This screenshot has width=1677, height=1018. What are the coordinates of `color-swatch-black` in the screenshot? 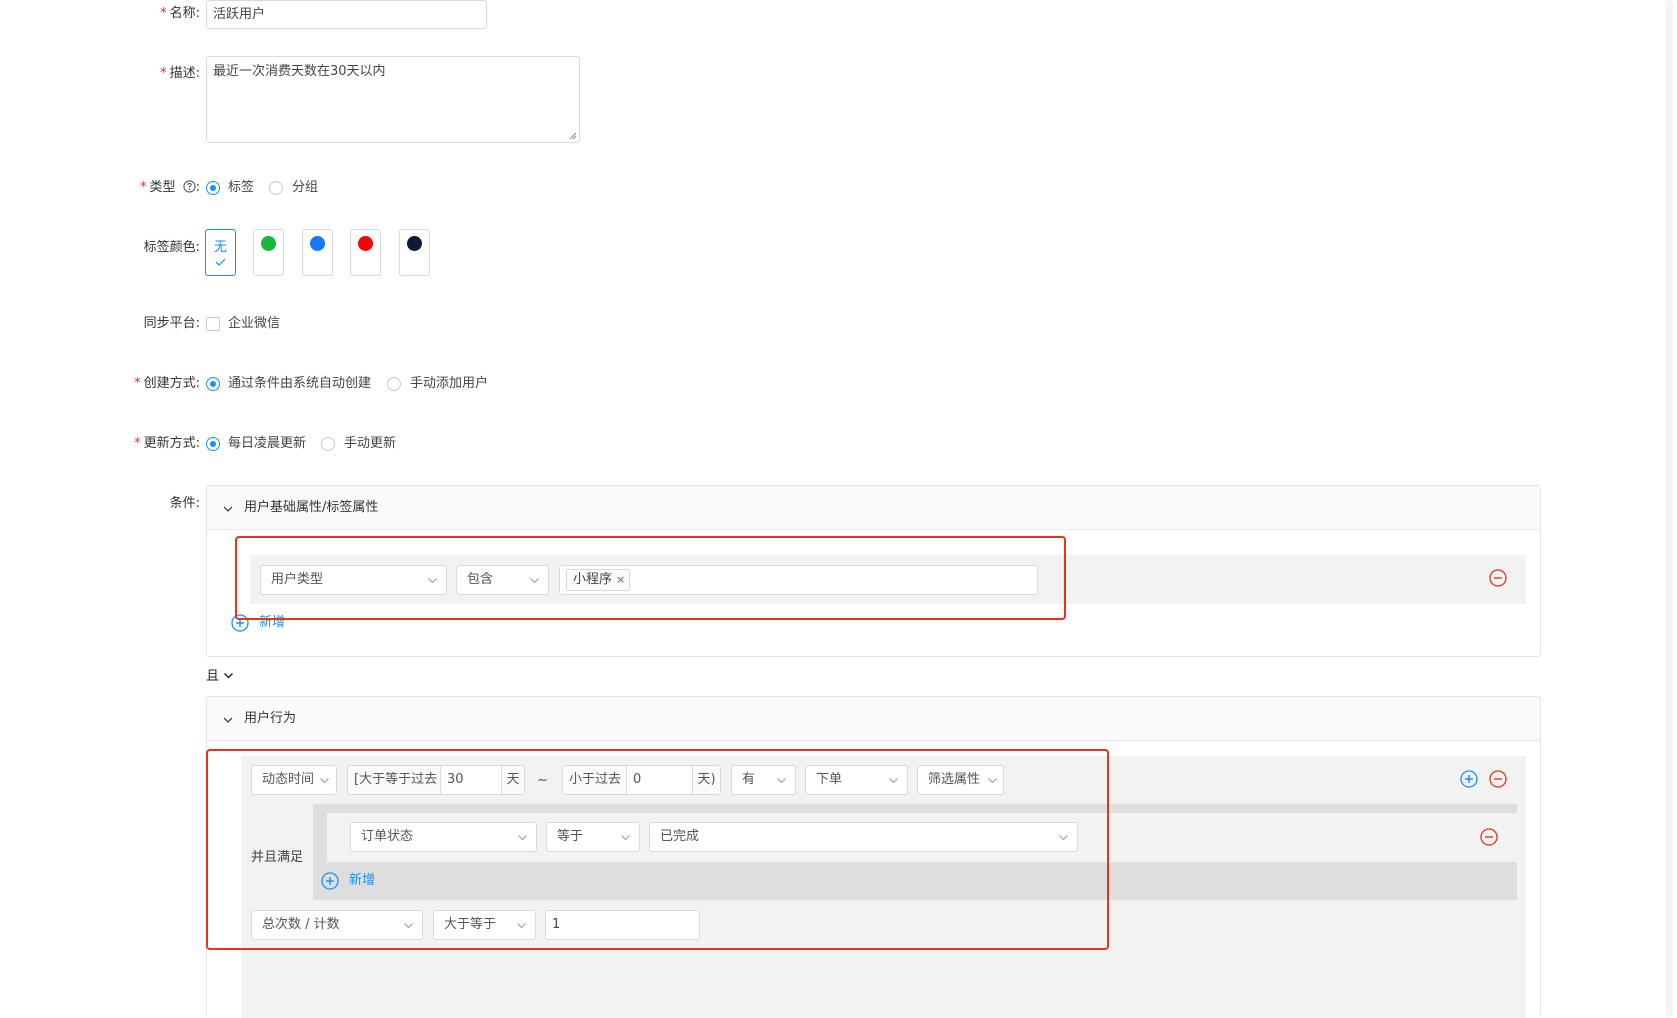 It's located at (414, 252).